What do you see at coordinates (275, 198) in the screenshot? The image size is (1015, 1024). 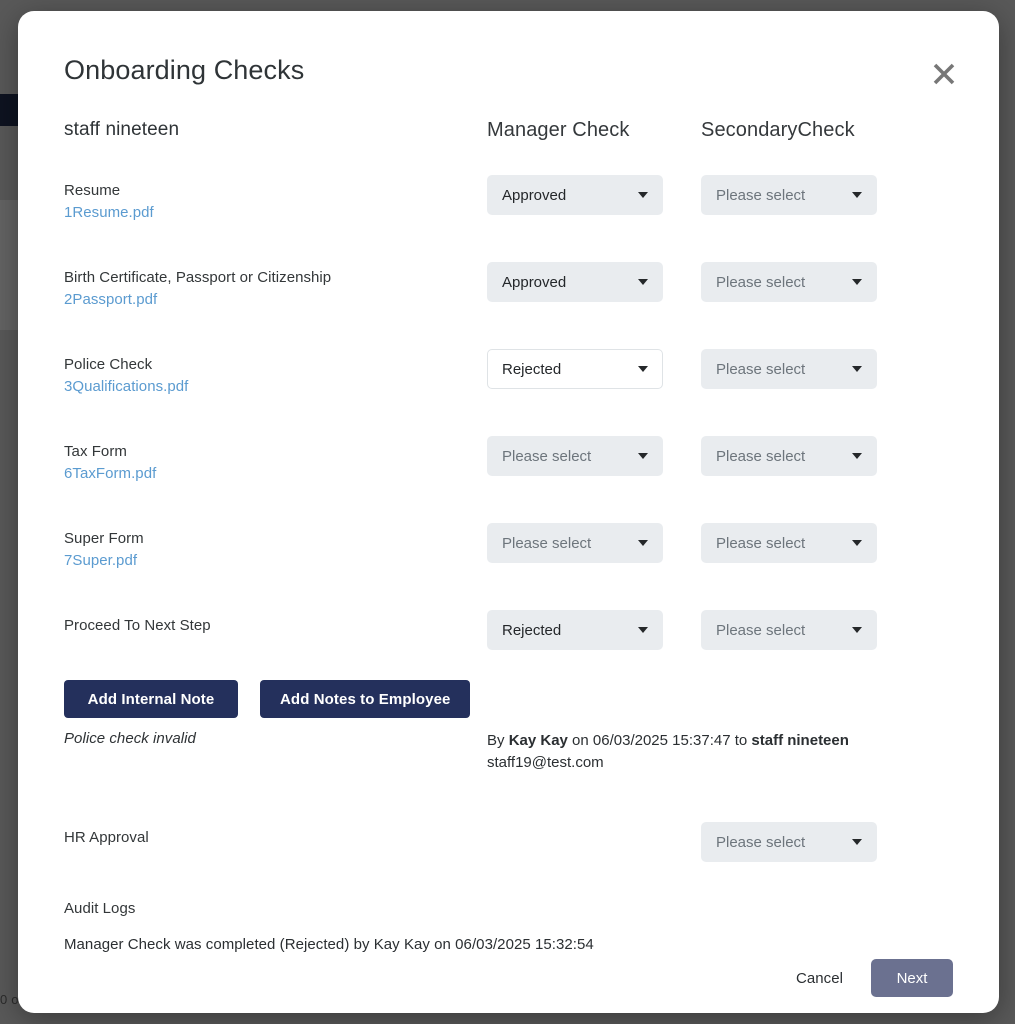 I see `document-cell: Resume 1Resume.pdf` at bounding box center [275, 198].